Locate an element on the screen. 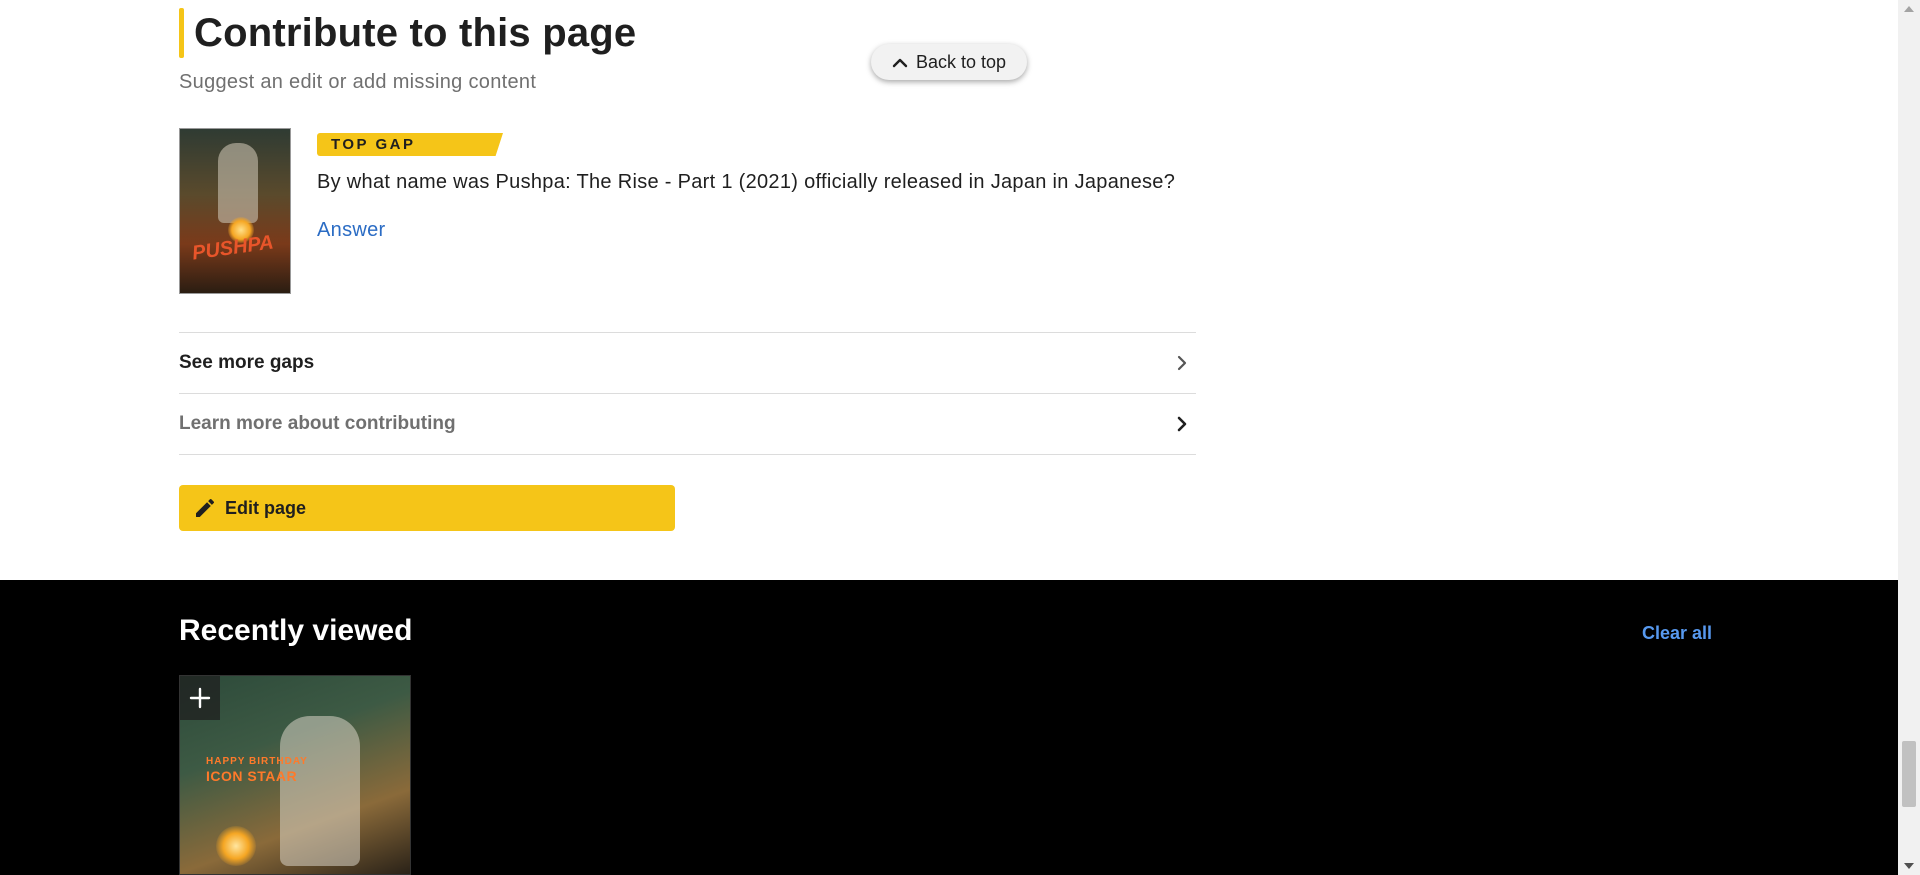  poster-text-line1: HAPPY BIRTHDAY is located at coordinates (257, 761).